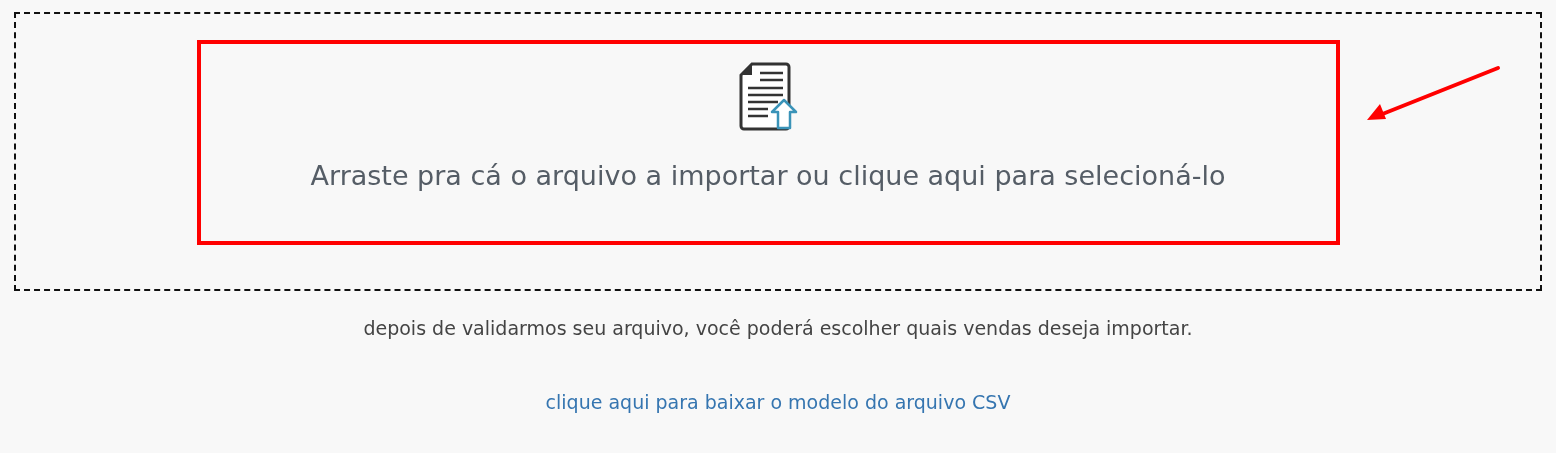  I want to click on hint-text: depois de validarmos seu arquivo, você poderá escolher quais vendas deseja importar., so click(778, 328).